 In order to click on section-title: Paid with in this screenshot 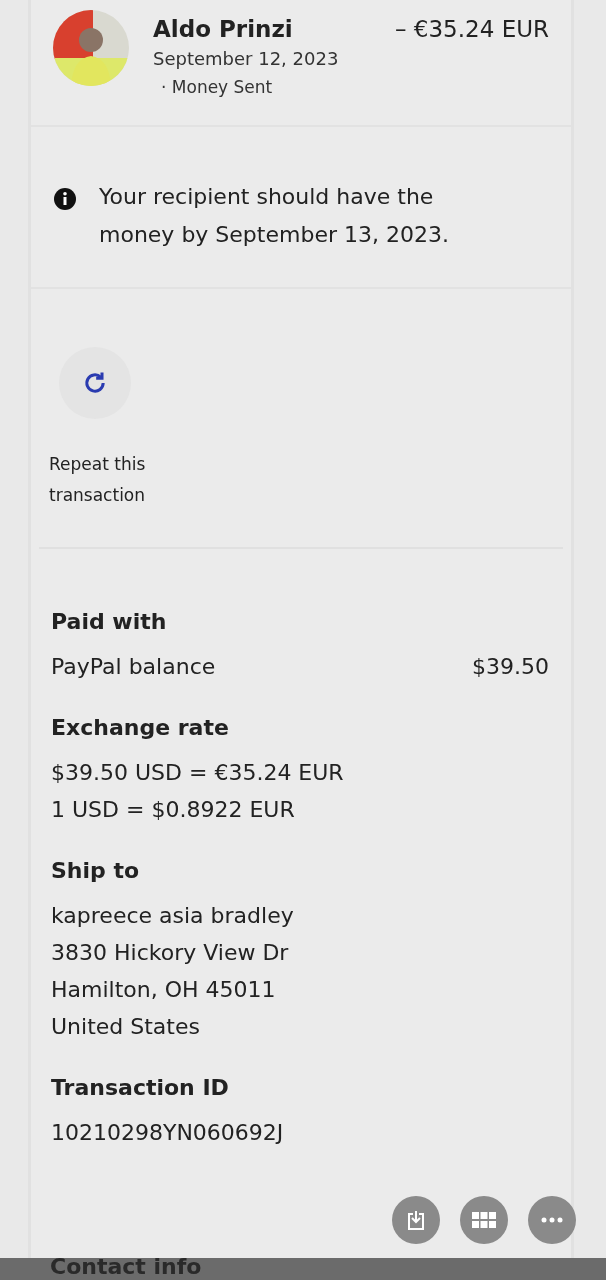, I will do `click(109, 621)`.